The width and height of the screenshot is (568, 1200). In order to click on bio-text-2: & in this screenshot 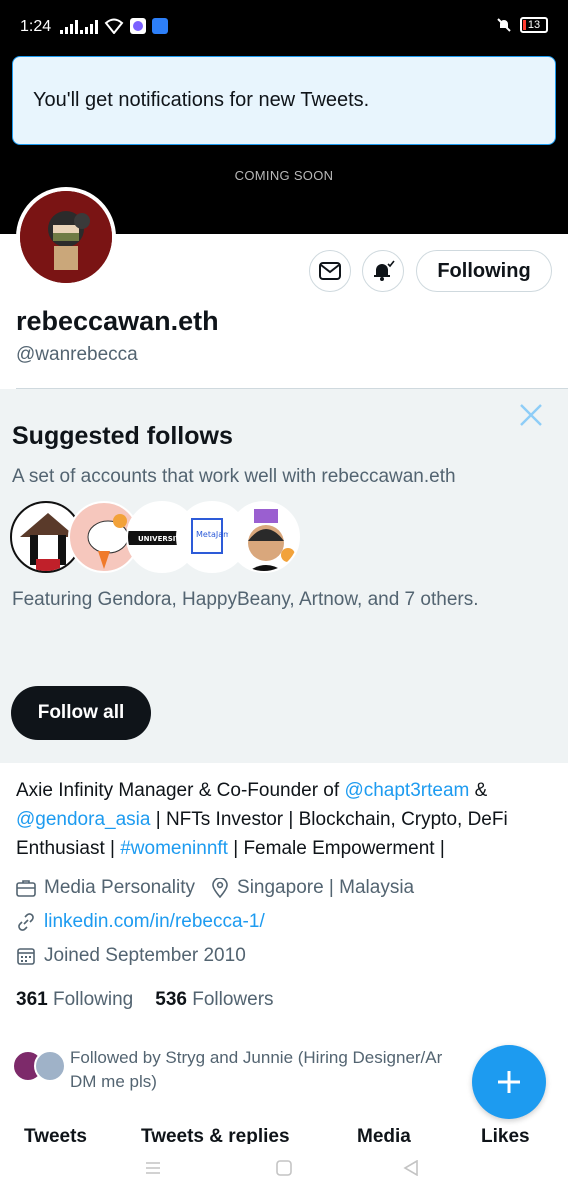, I will do `click(478, 790)`.